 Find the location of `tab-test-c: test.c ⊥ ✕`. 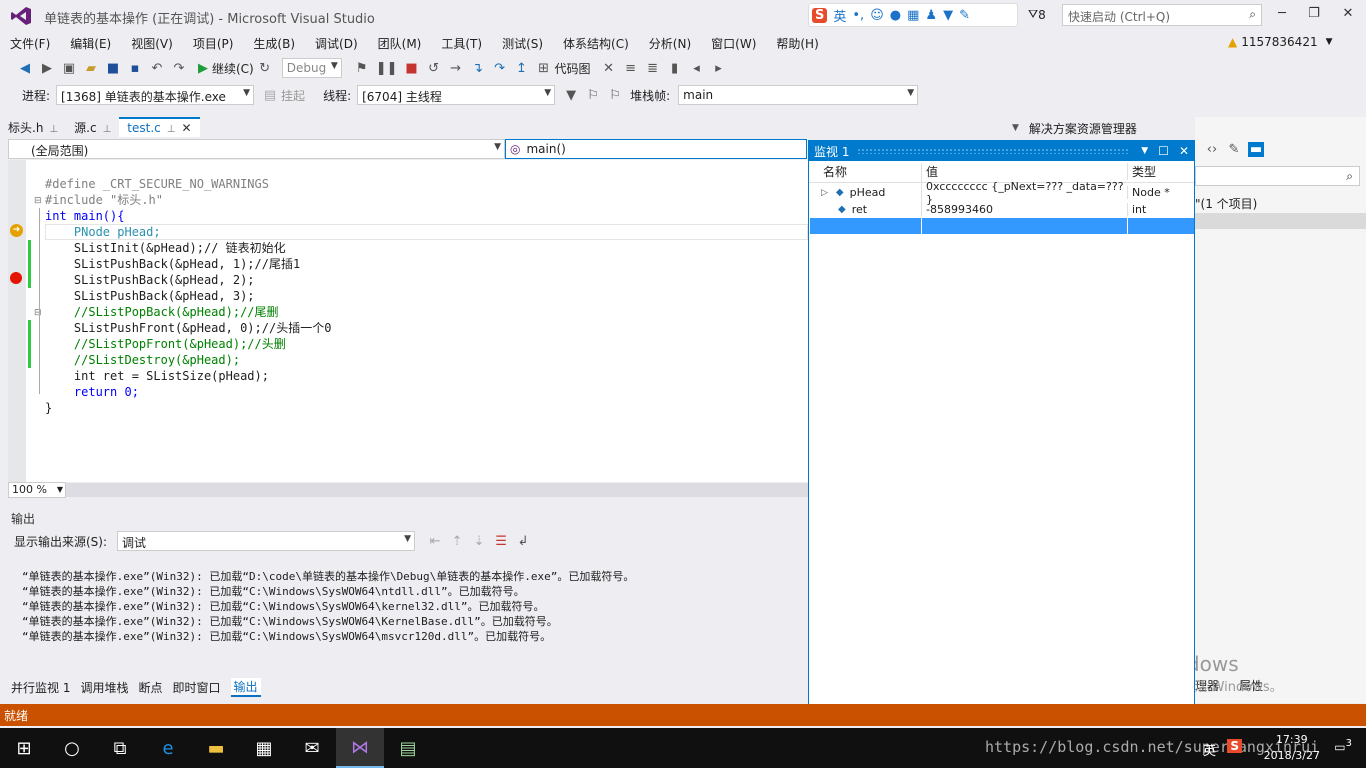

tab-test-c: test.c ⊥ ✕ is located at coordinates (159, 127).